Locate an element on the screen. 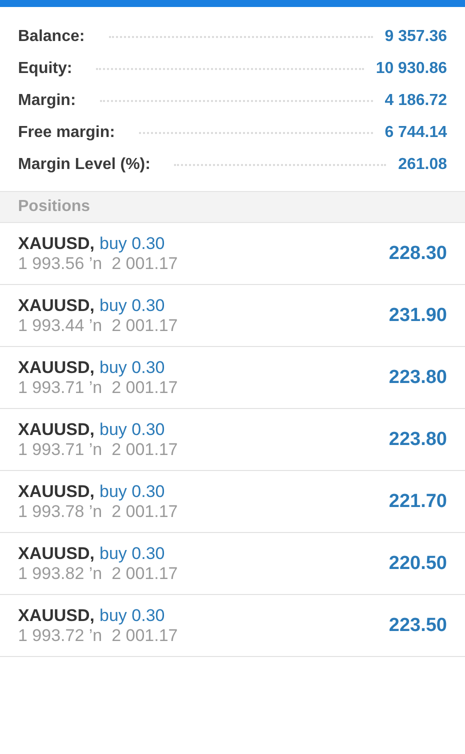 This screenshot has height=754, width=465. position-row: XAUUSD, buy 0.30 1 993.82 ’n 2 001.17 220.50 is located at coordinates (232, 564).